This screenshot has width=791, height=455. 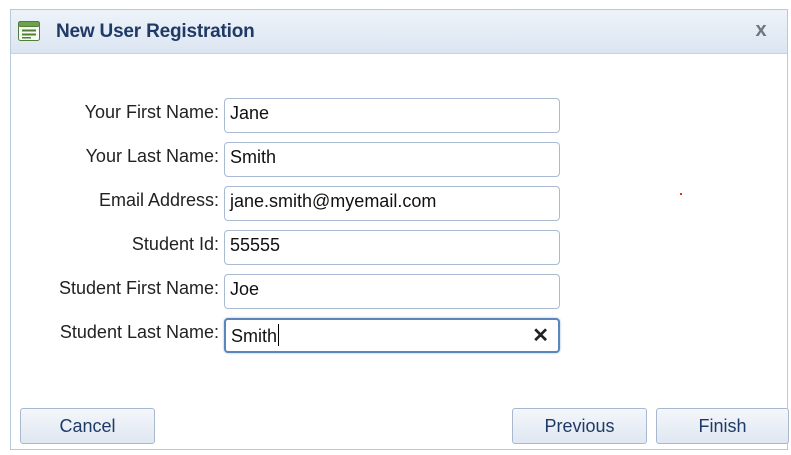 I want to click on first-name-row: Your First Name: Jane, so click(x=291, y=116).